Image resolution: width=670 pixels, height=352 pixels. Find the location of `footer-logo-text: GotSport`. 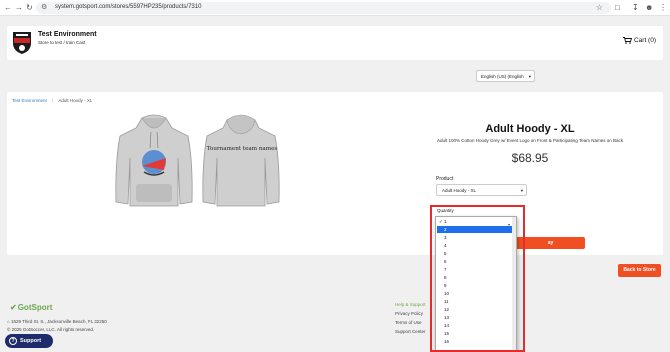

footer-logo-text: GotSport is located at coordinates (35, 307).